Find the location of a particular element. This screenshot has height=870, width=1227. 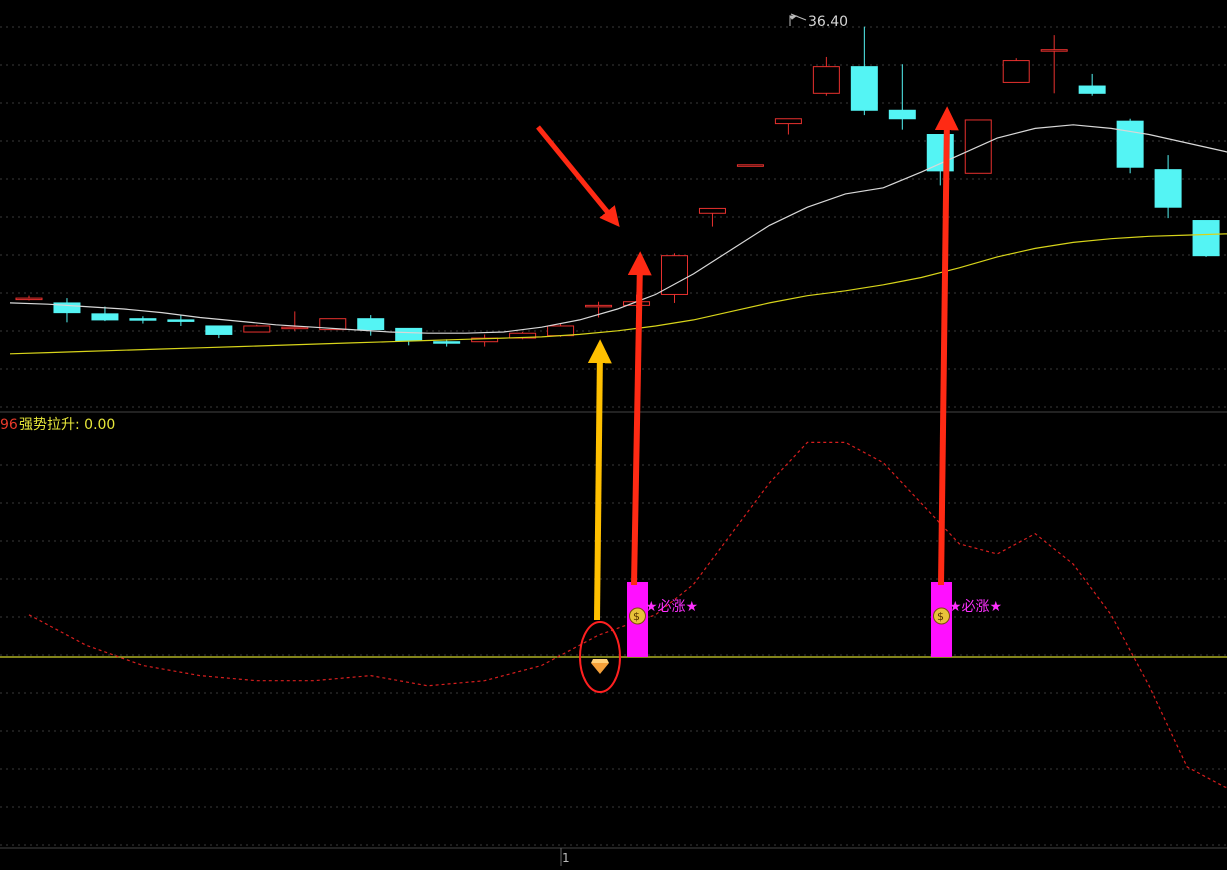

indicator-label: 强势拉升: 0.00 is located at coordinates (67, 425).